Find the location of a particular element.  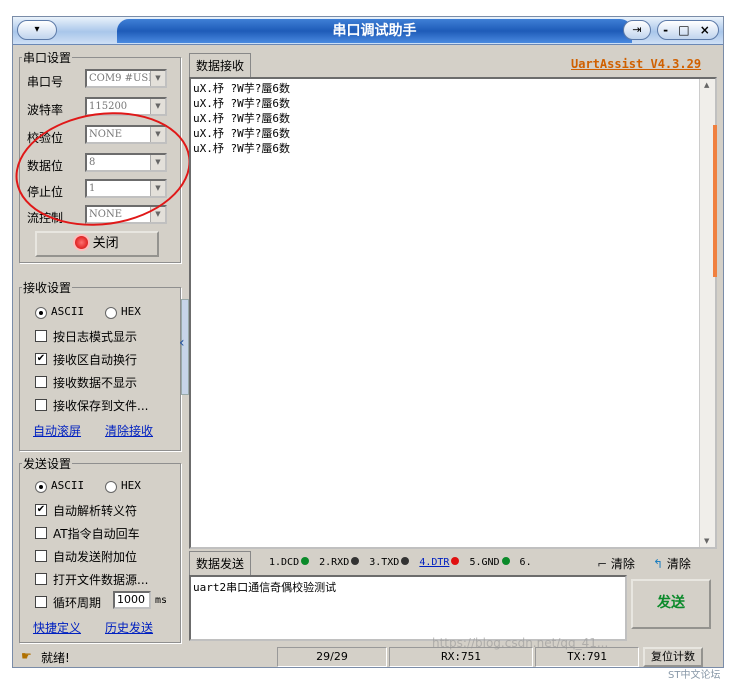

clear-send-button-1: ⌐ 清除 is located at coordinates (616, 563).